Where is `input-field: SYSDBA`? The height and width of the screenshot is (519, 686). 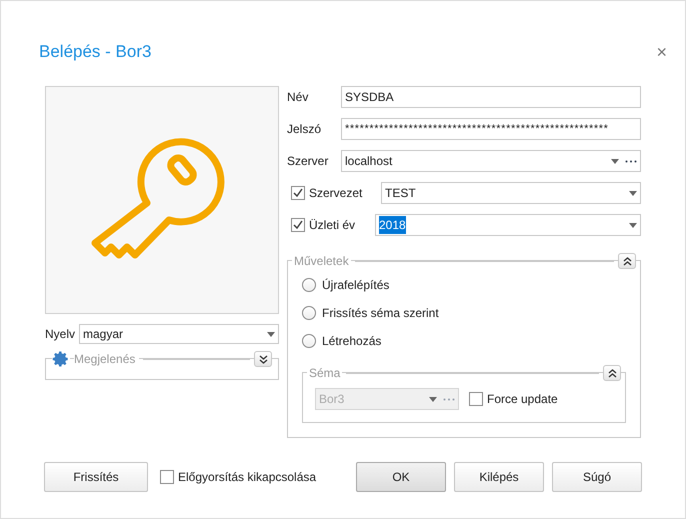
input-field: SYSDBA is located at coordinates (491, 97).